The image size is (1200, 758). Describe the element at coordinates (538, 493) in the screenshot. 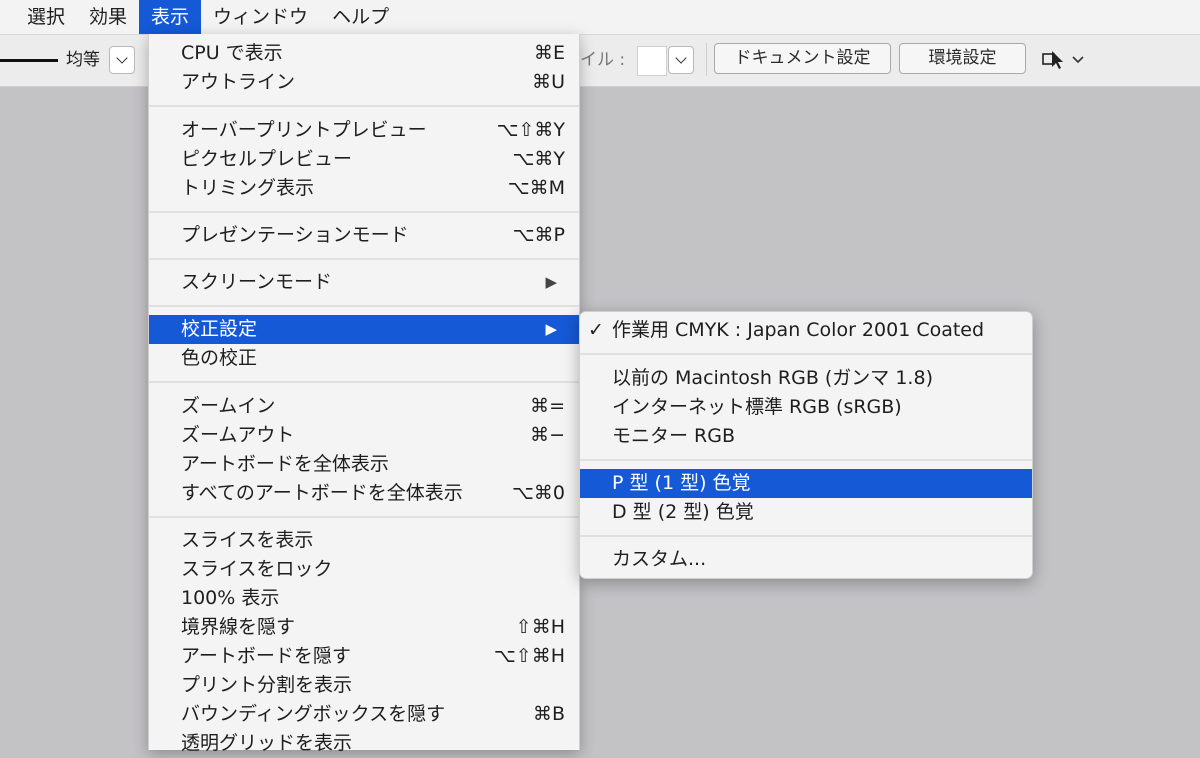

I see `menu-item-shortcut: ⌥⌘0` at that location.